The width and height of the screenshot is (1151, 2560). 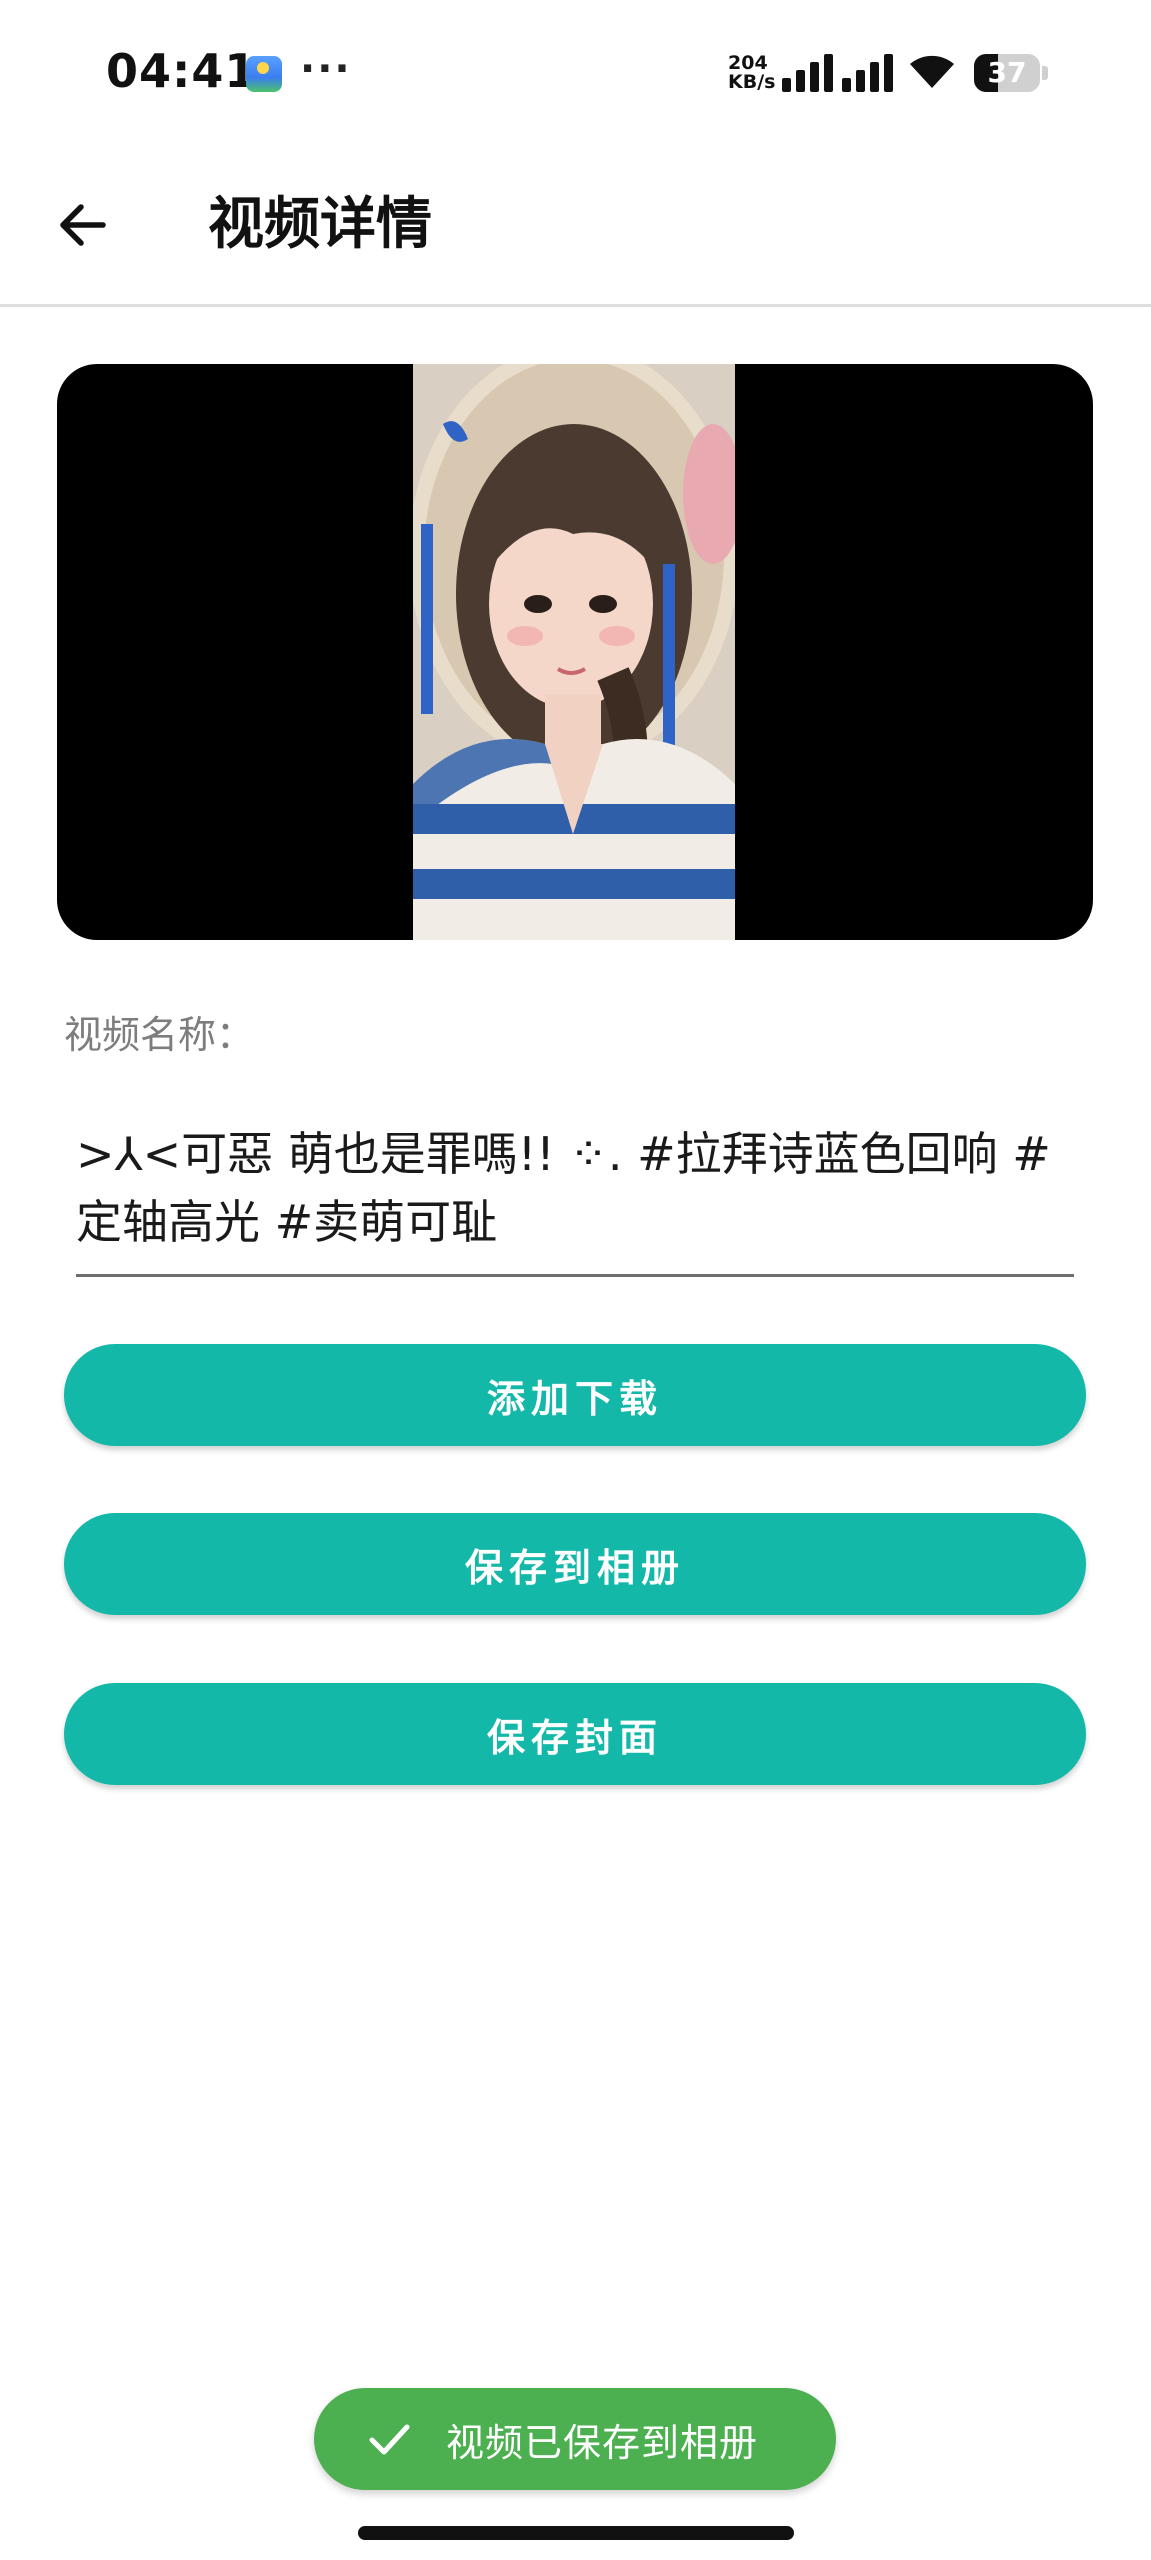 I want to click on network-speed: 204 KB/s, so click(x=754, y=73).